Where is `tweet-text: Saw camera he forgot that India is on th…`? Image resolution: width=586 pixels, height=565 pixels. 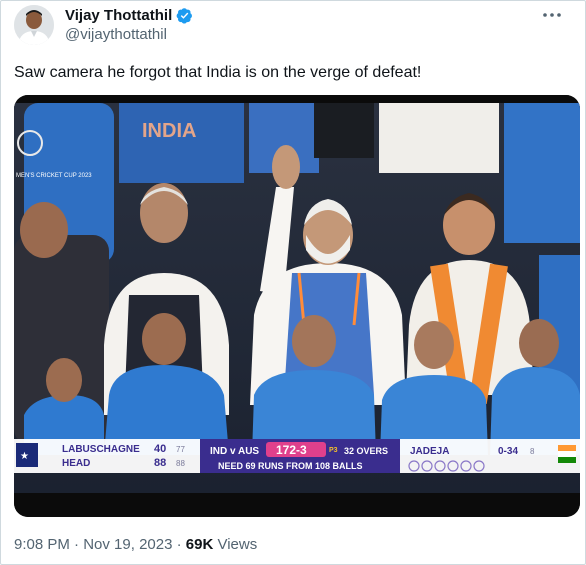 tweet-text: Saw camera he forgot that India is on th… is located at coordinates (218, 72).